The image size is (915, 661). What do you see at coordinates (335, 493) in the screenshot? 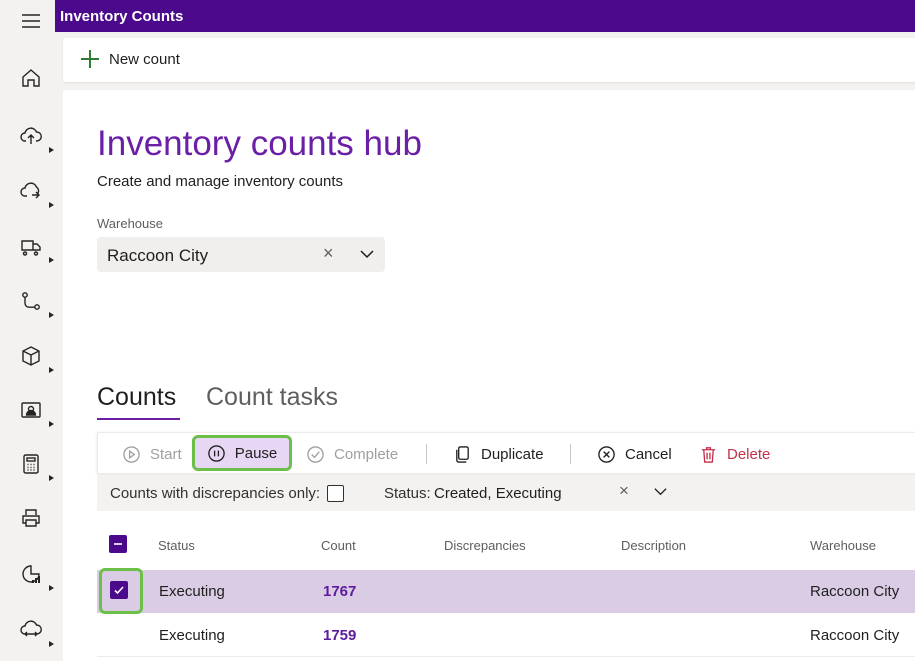
I see `discrepancies-checkbox` at bounding box center [335, 493].